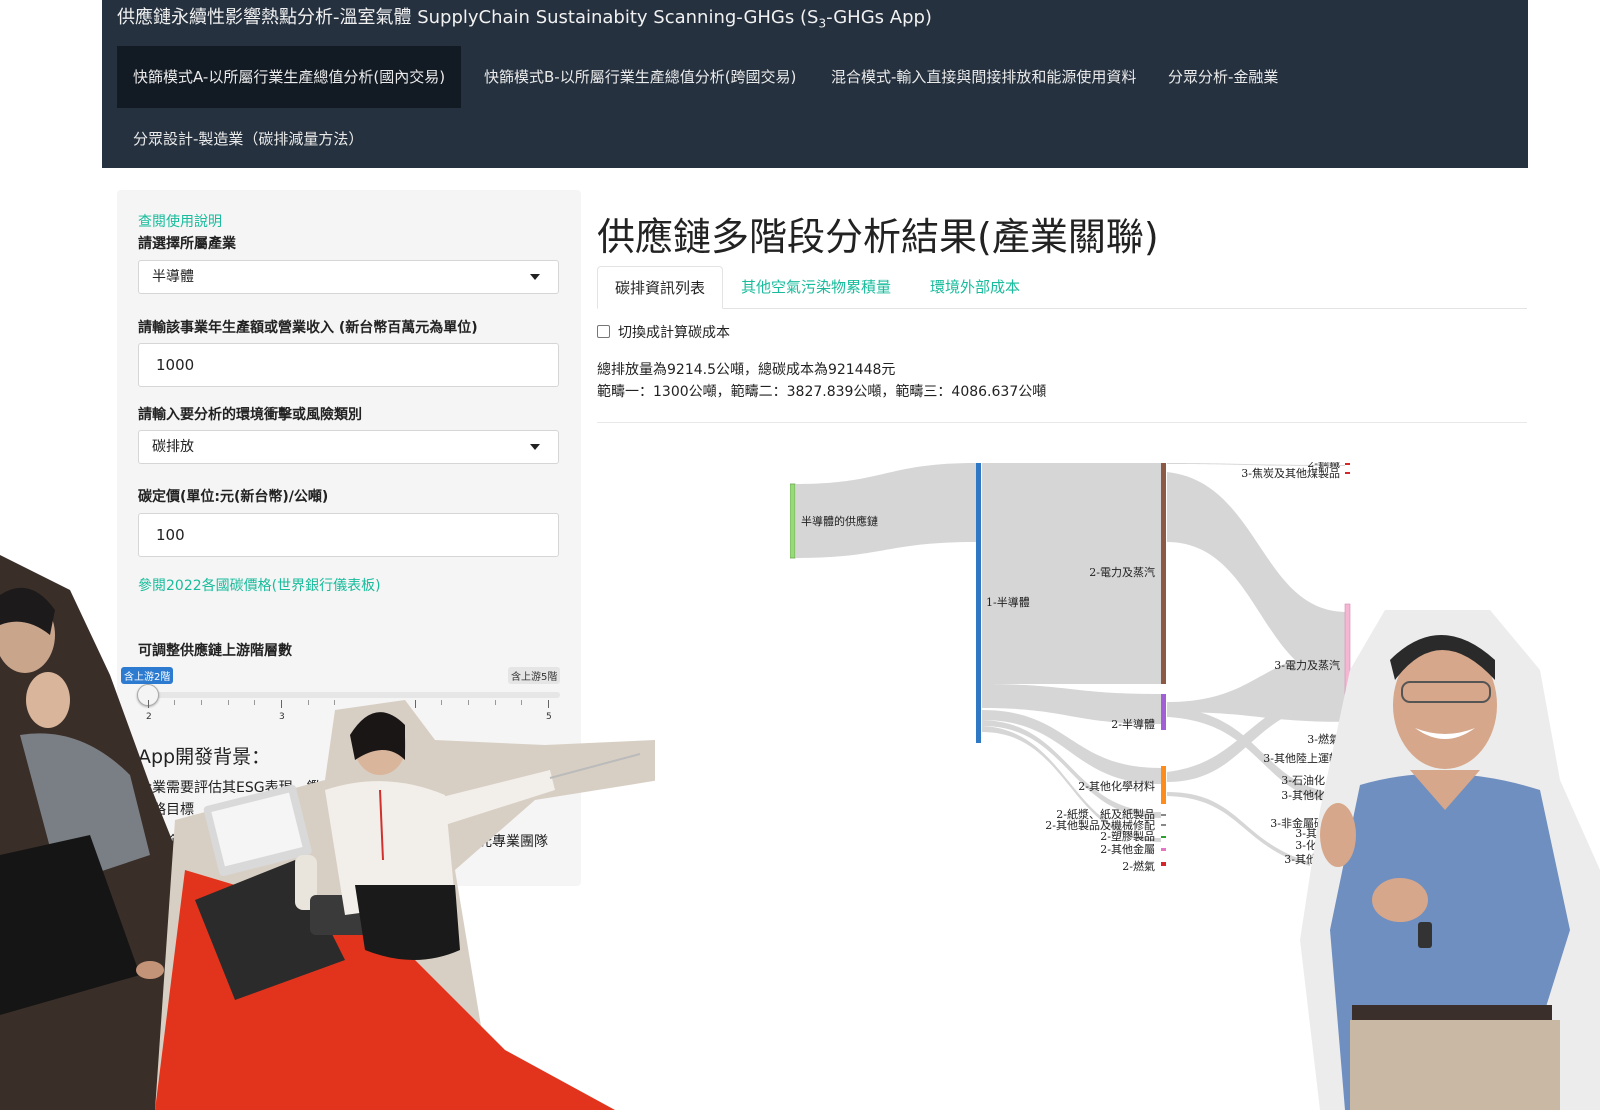  I want to click on sankey-node-power, so click(1163, 573).